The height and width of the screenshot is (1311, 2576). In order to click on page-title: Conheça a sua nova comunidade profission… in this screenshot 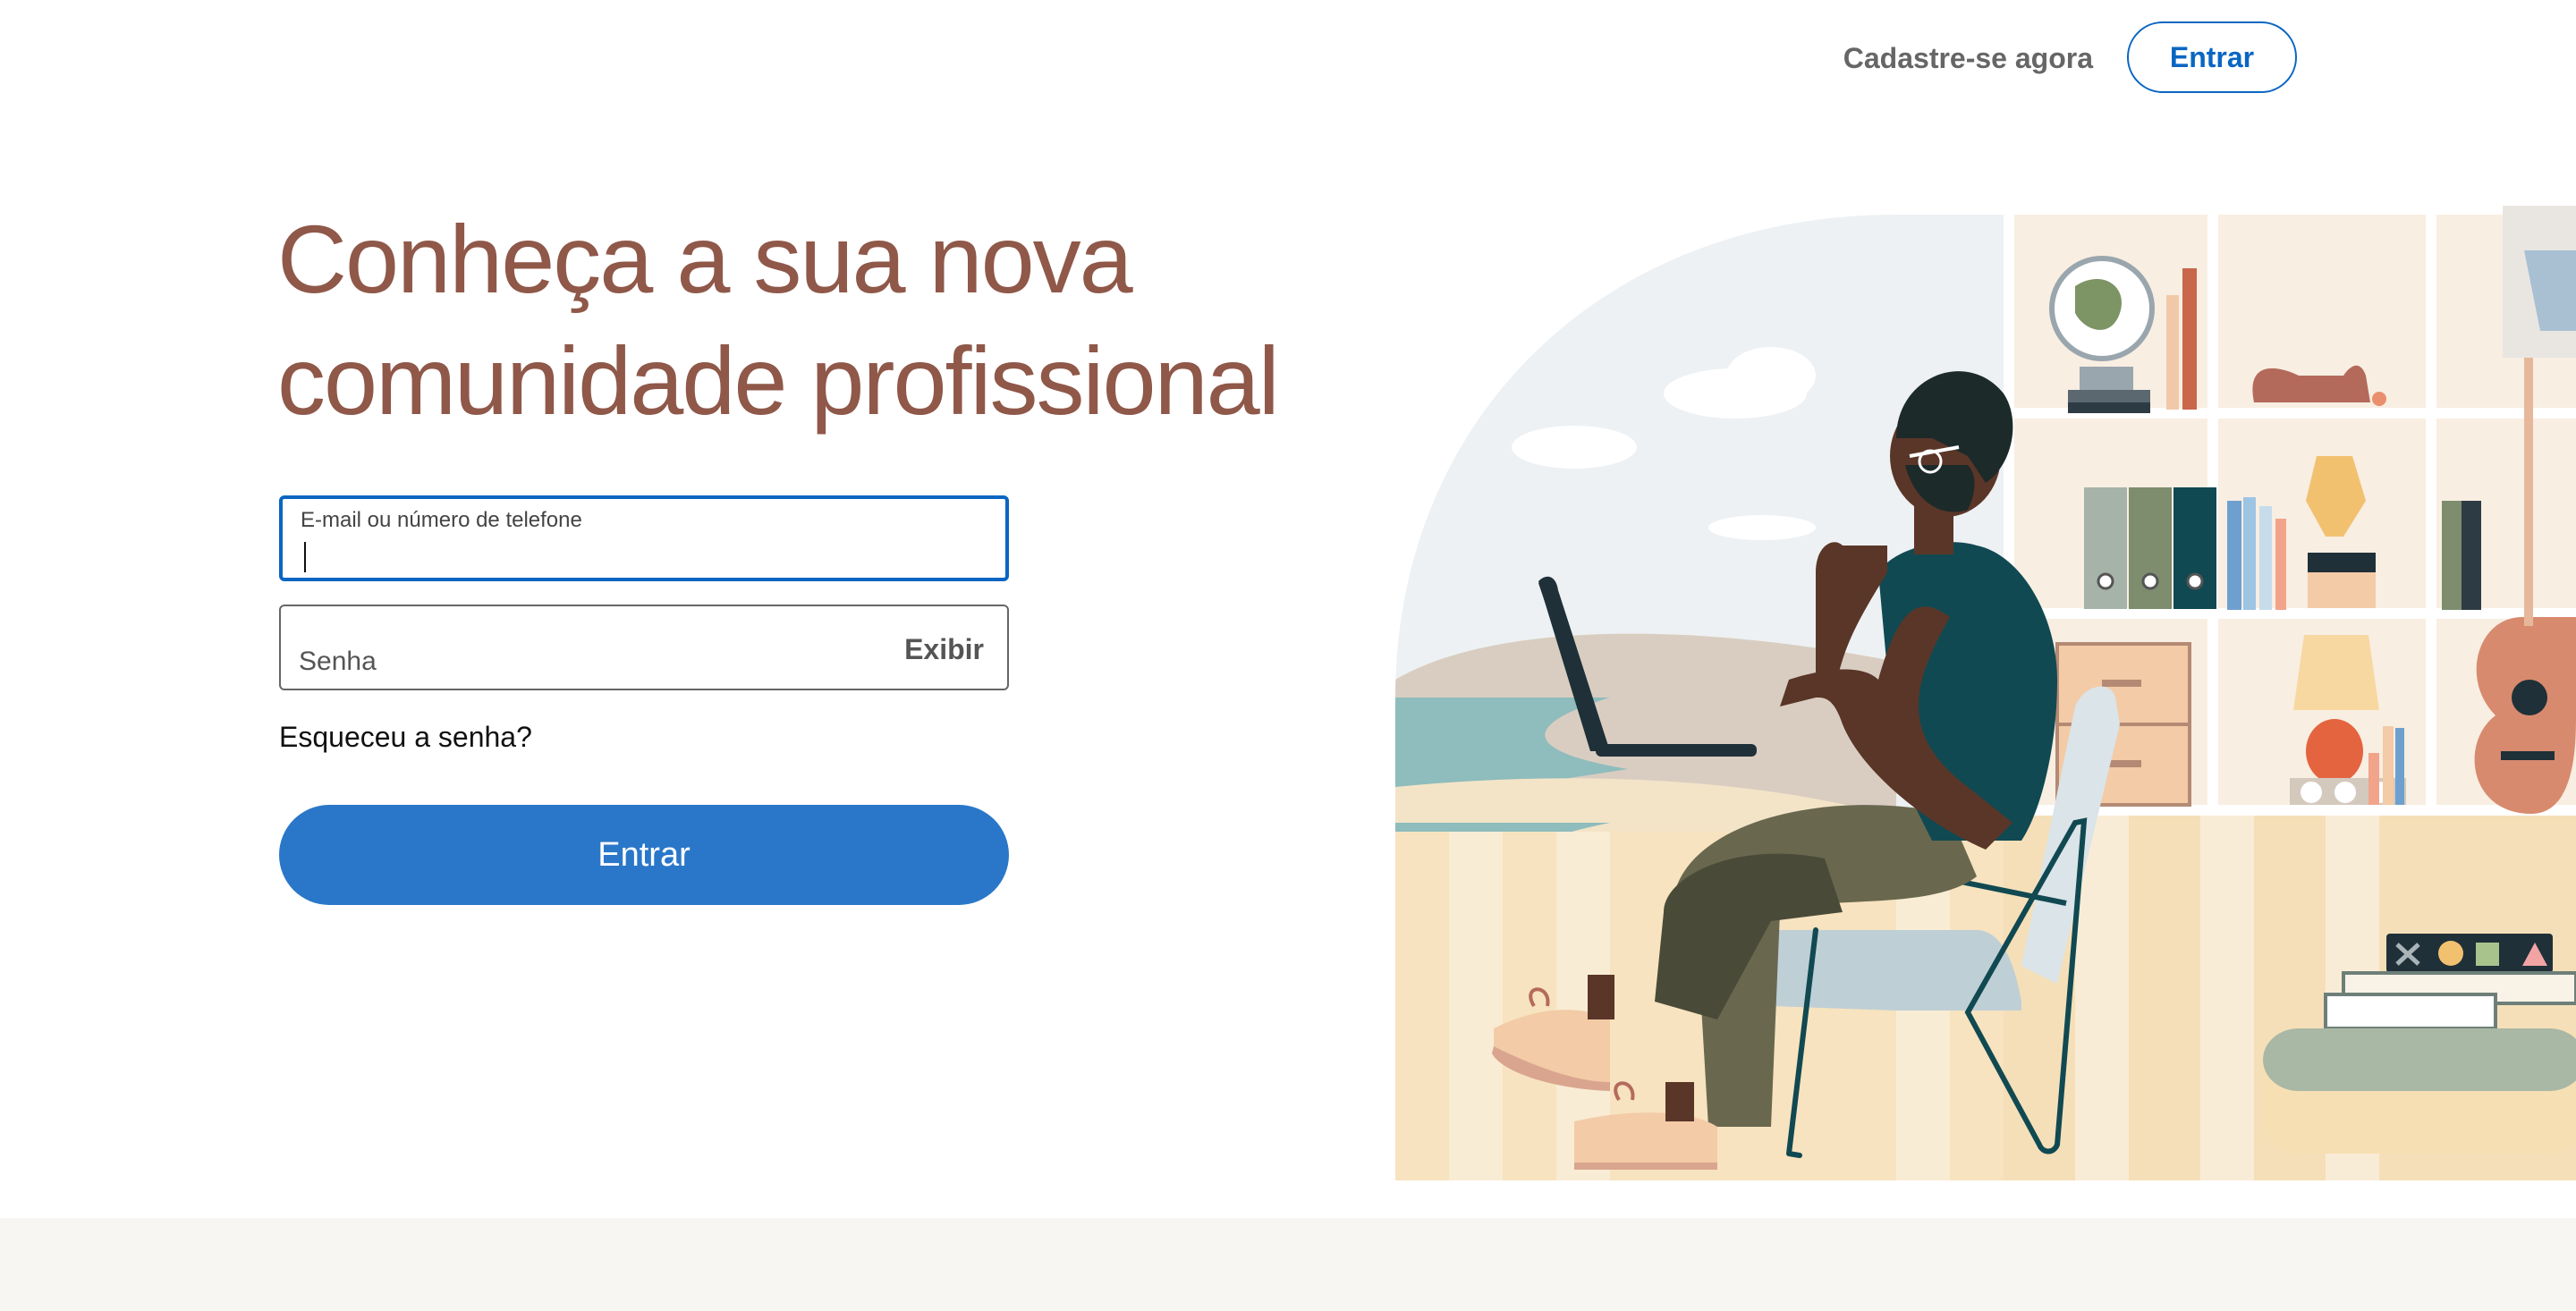, I will do `click(805, 320)`.